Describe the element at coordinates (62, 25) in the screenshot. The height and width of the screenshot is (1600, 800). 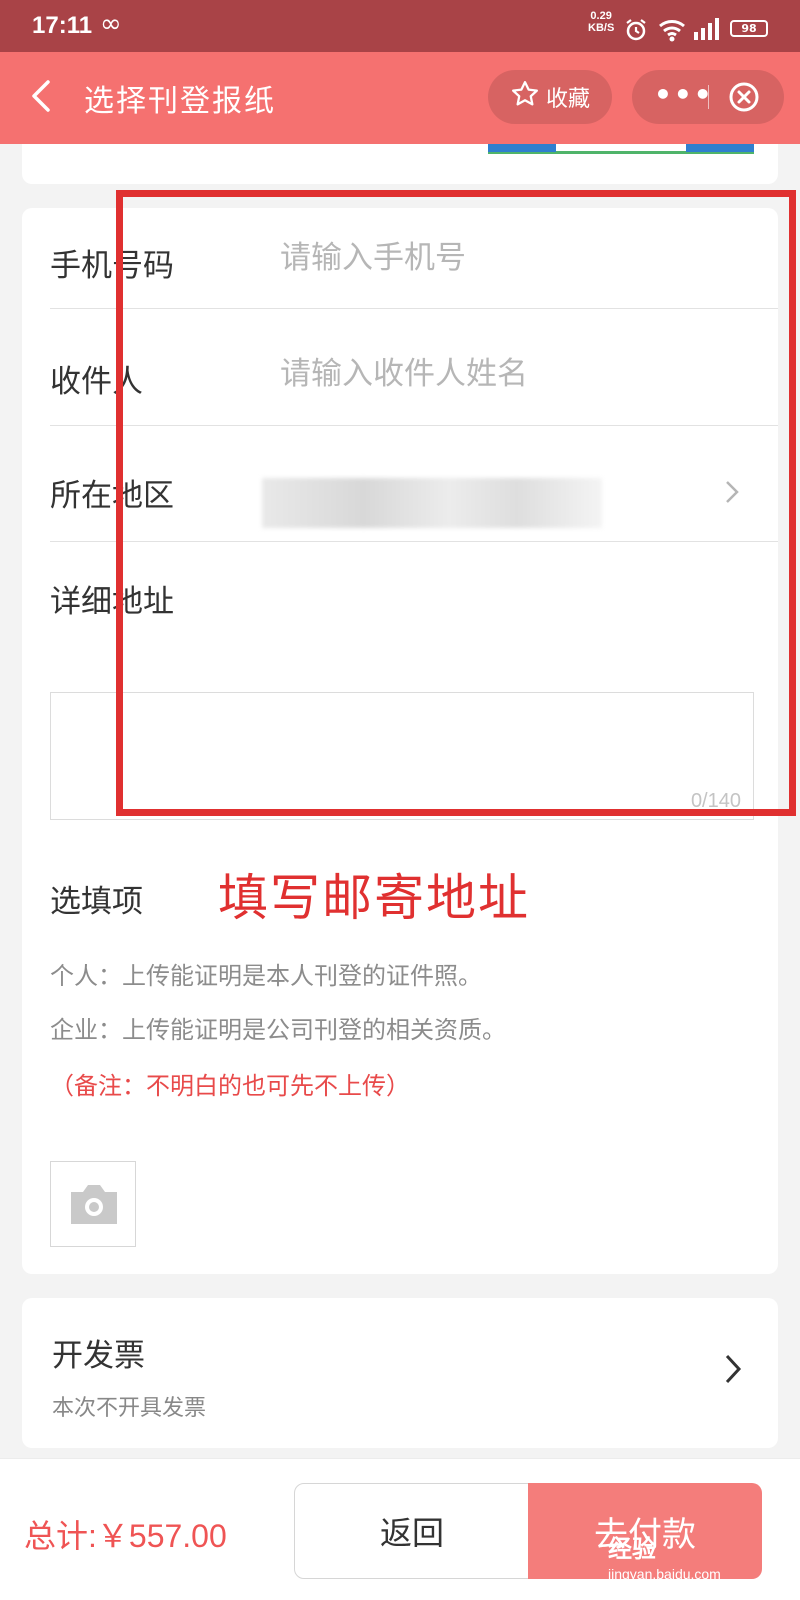
I see `status-time: 17:11` at that location.